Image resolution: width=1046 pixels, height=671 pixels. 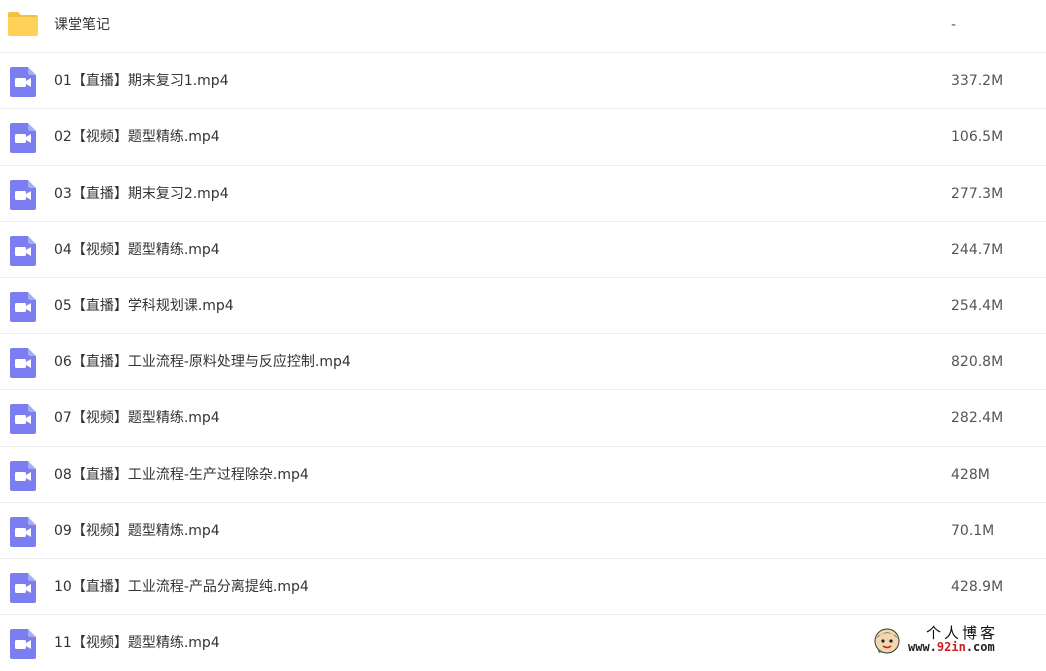 What do you see at coordinates (523, 81) in the screenshot?
I see `file-row: 01【直播】期末复习1.mp4 337.2M` at bounding box center [523, 81].